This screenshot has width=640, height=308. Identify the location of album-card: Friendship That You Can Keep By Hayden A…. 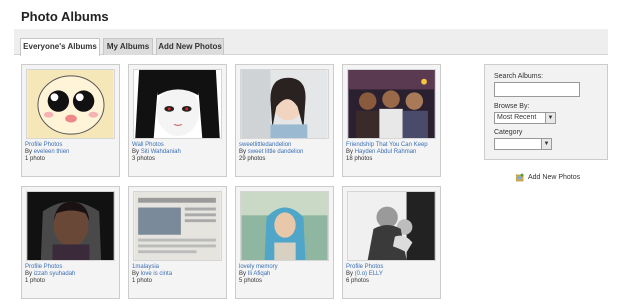
(391, 120).